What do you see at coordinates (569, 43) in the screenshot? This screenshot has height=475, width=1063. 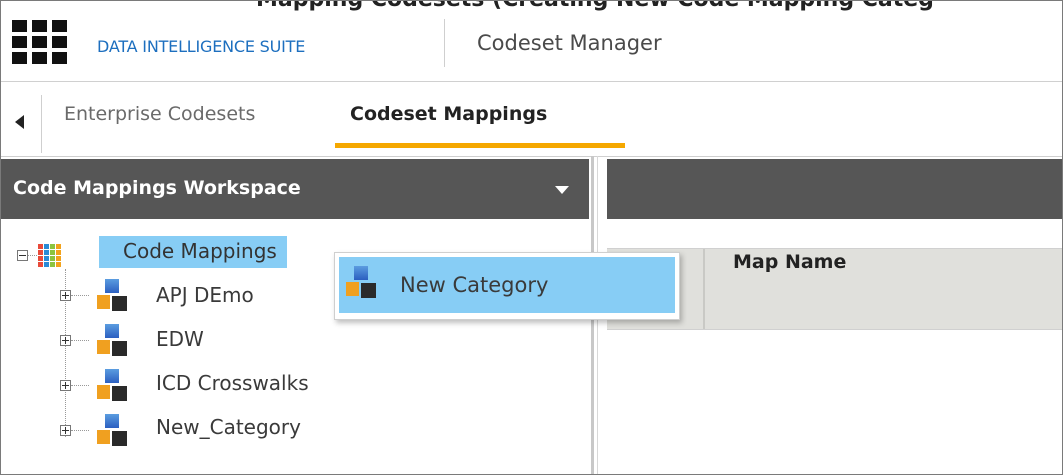 I see `app-title: Codeset Manager` at bounding box center [569, 43].